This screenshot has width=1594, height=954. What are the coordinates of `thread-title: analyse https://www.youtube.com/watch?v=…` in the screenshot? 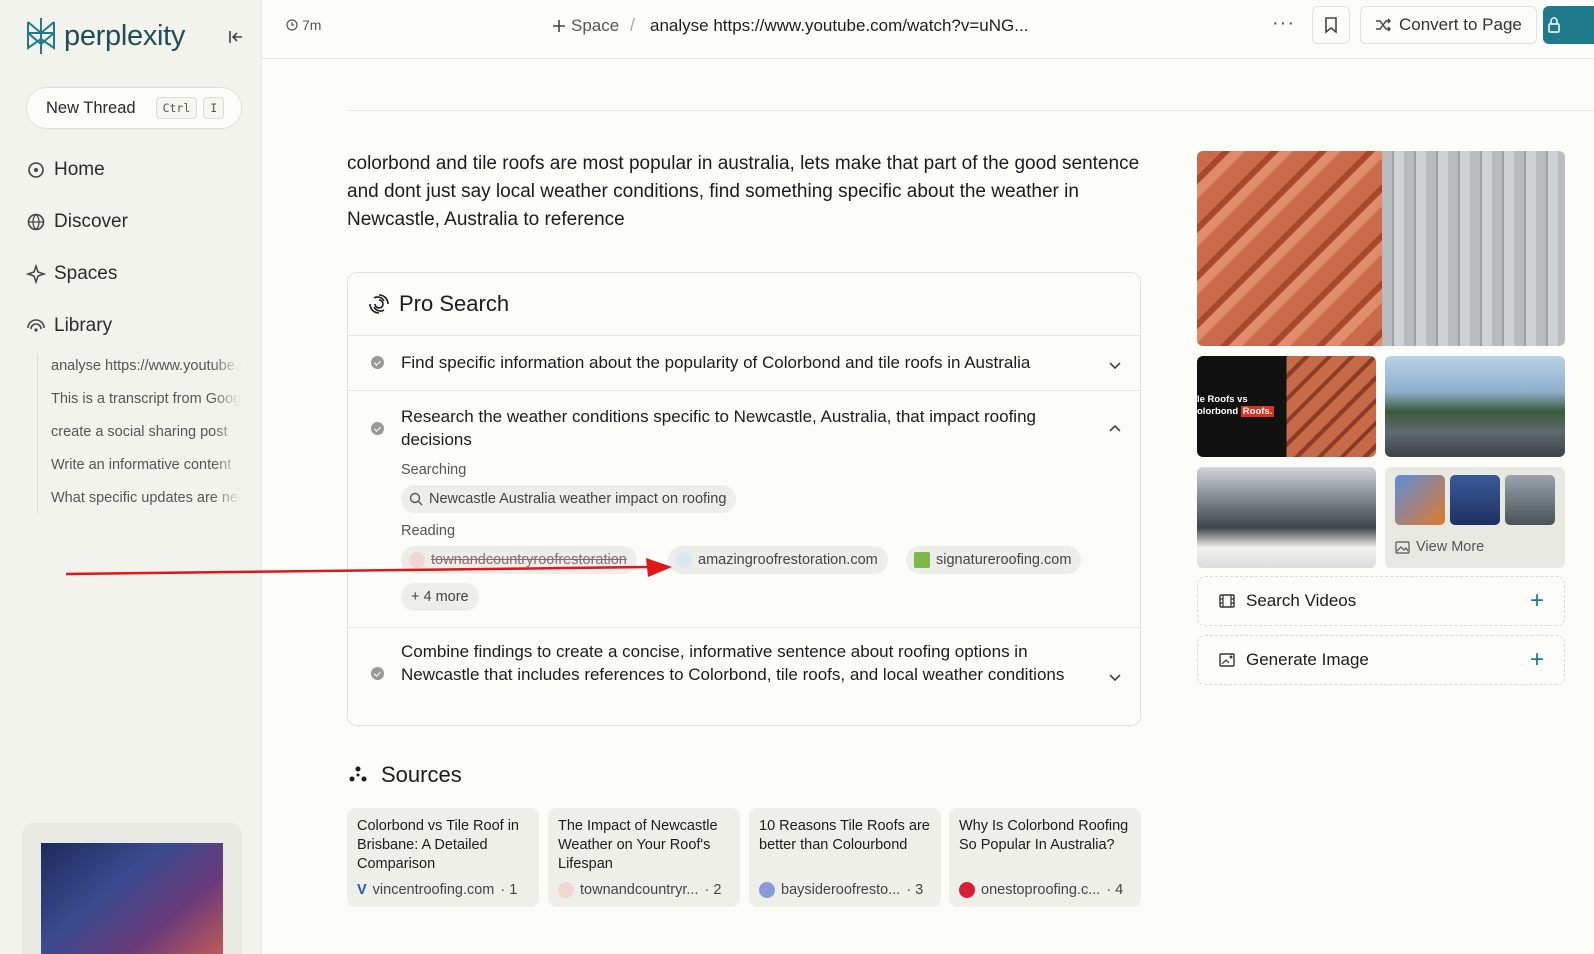 It's located at (839, 26).